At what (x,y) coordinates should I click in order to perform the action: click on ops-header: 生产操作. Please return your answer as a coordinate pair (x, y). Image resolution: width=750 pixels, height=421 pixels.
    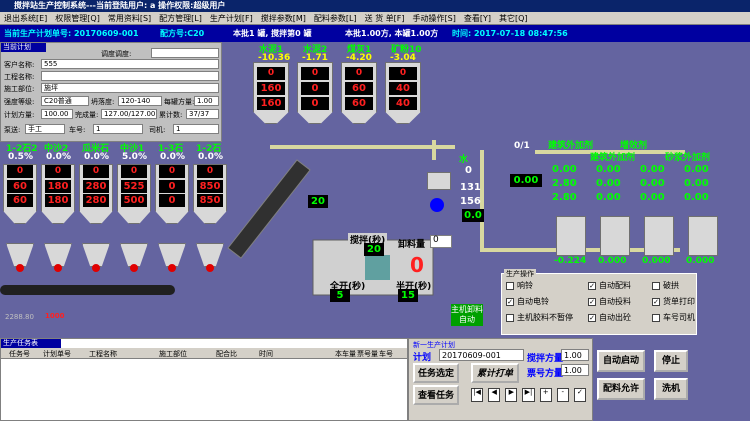
    Looking at the image, I should click on (520, 274).